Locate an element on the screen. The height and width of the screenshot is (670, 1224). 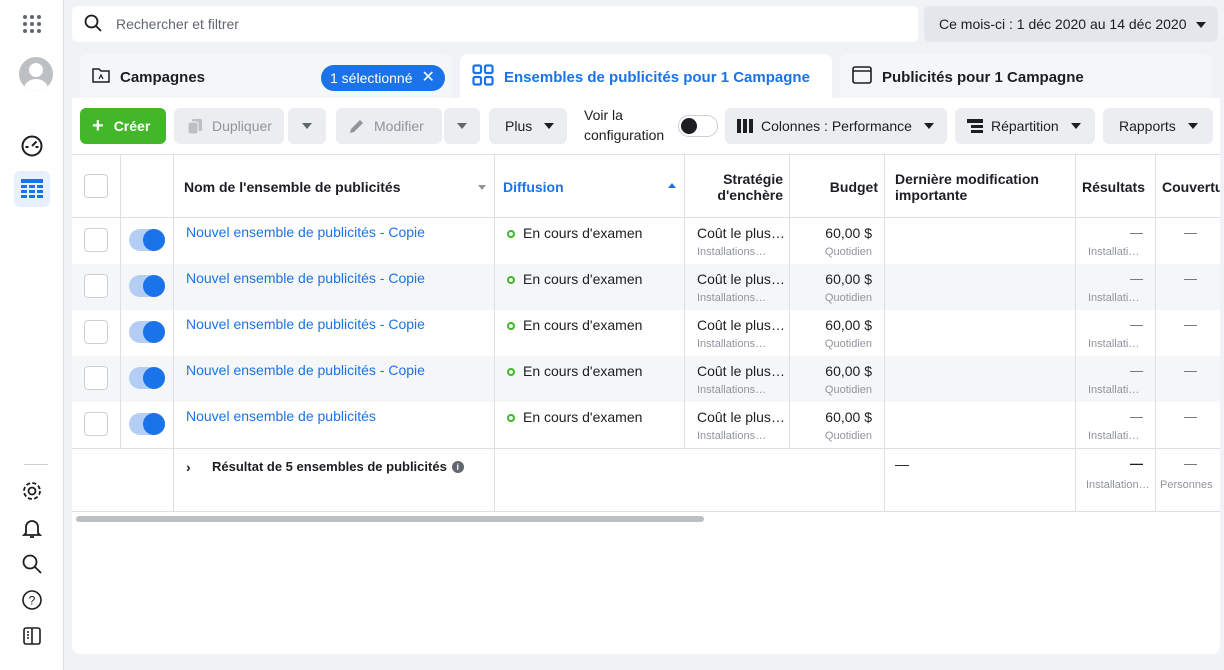
search-bar is located at coordinates (495, 24).